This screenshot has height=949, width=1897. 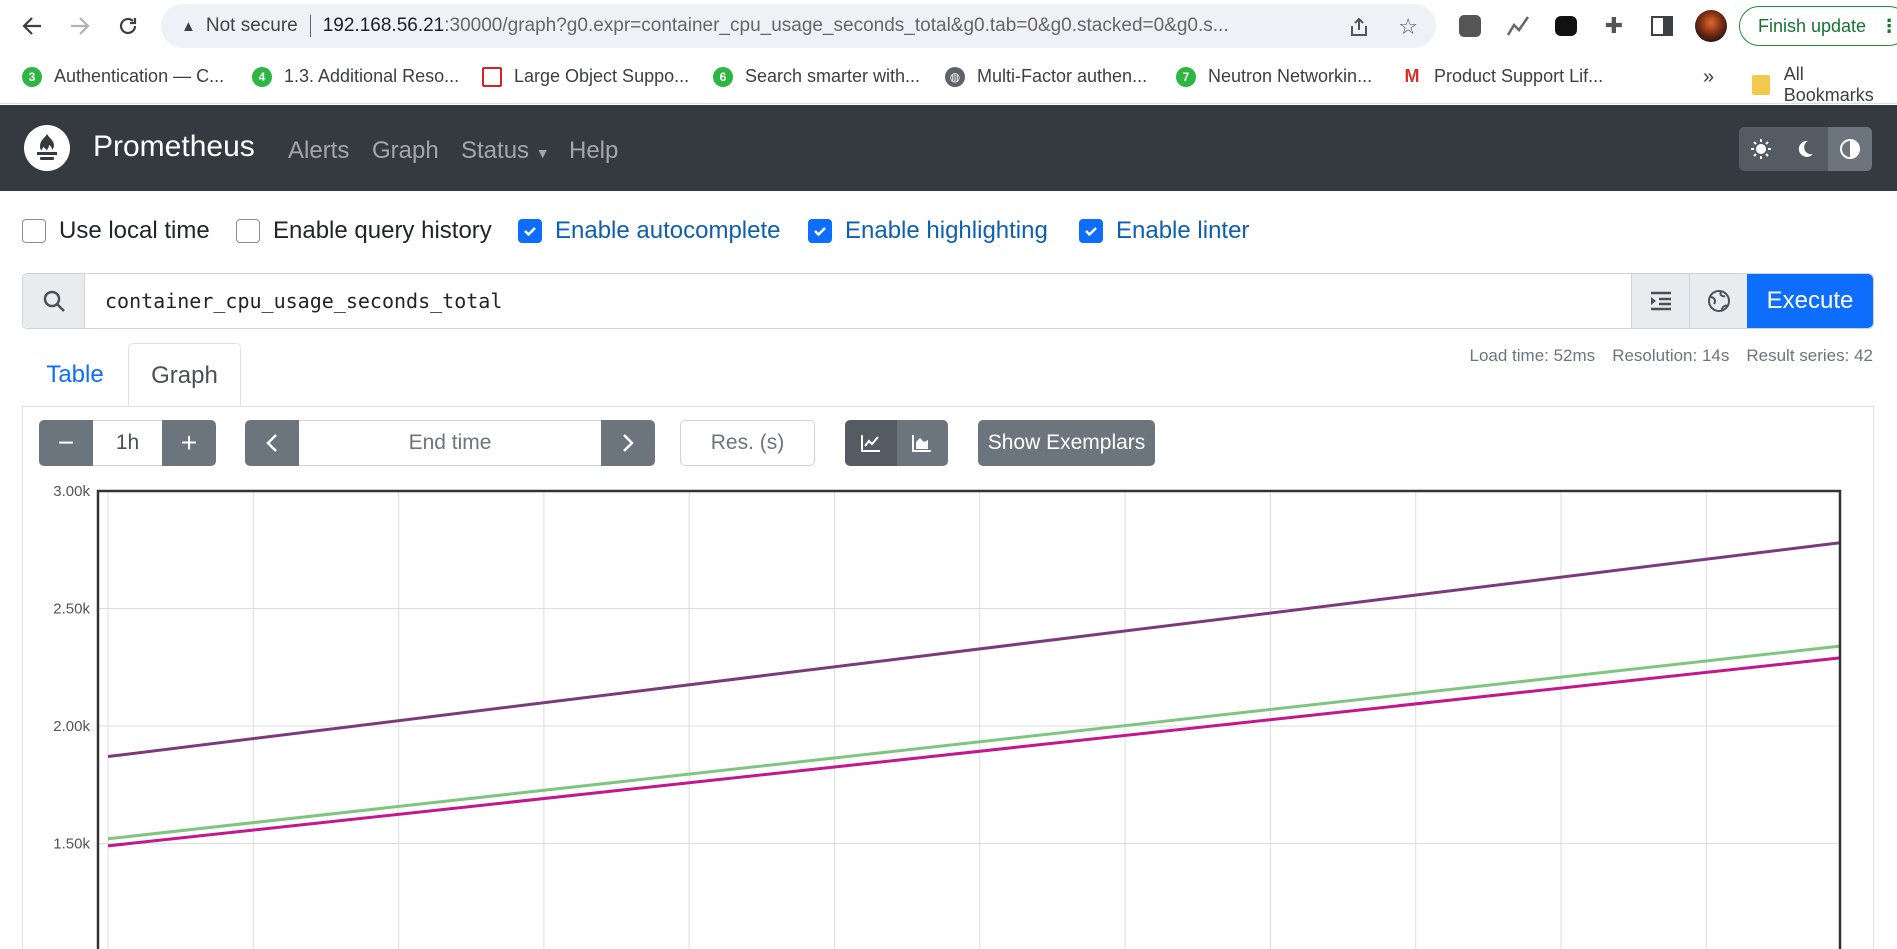 What do you see at coordinates (1708, 77) in the screenshot?
I see `bookmarks-overflow-icon: »` at bounding box center [1708, 77].